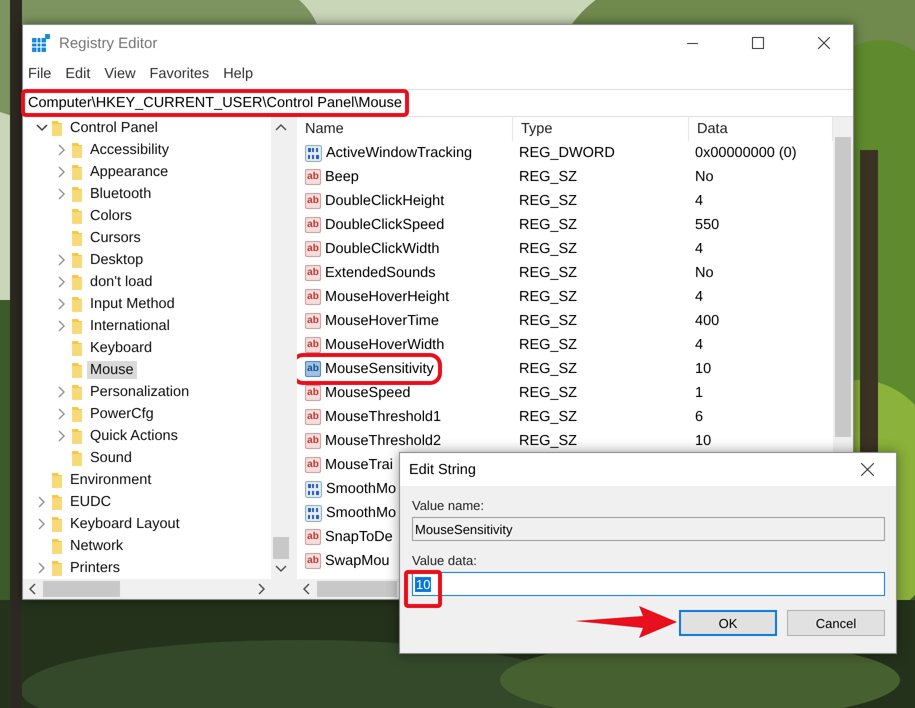 The height and width of the screenshot is (708, 915). I want to click on tree-row: Bluetooth, so click(147, 194).